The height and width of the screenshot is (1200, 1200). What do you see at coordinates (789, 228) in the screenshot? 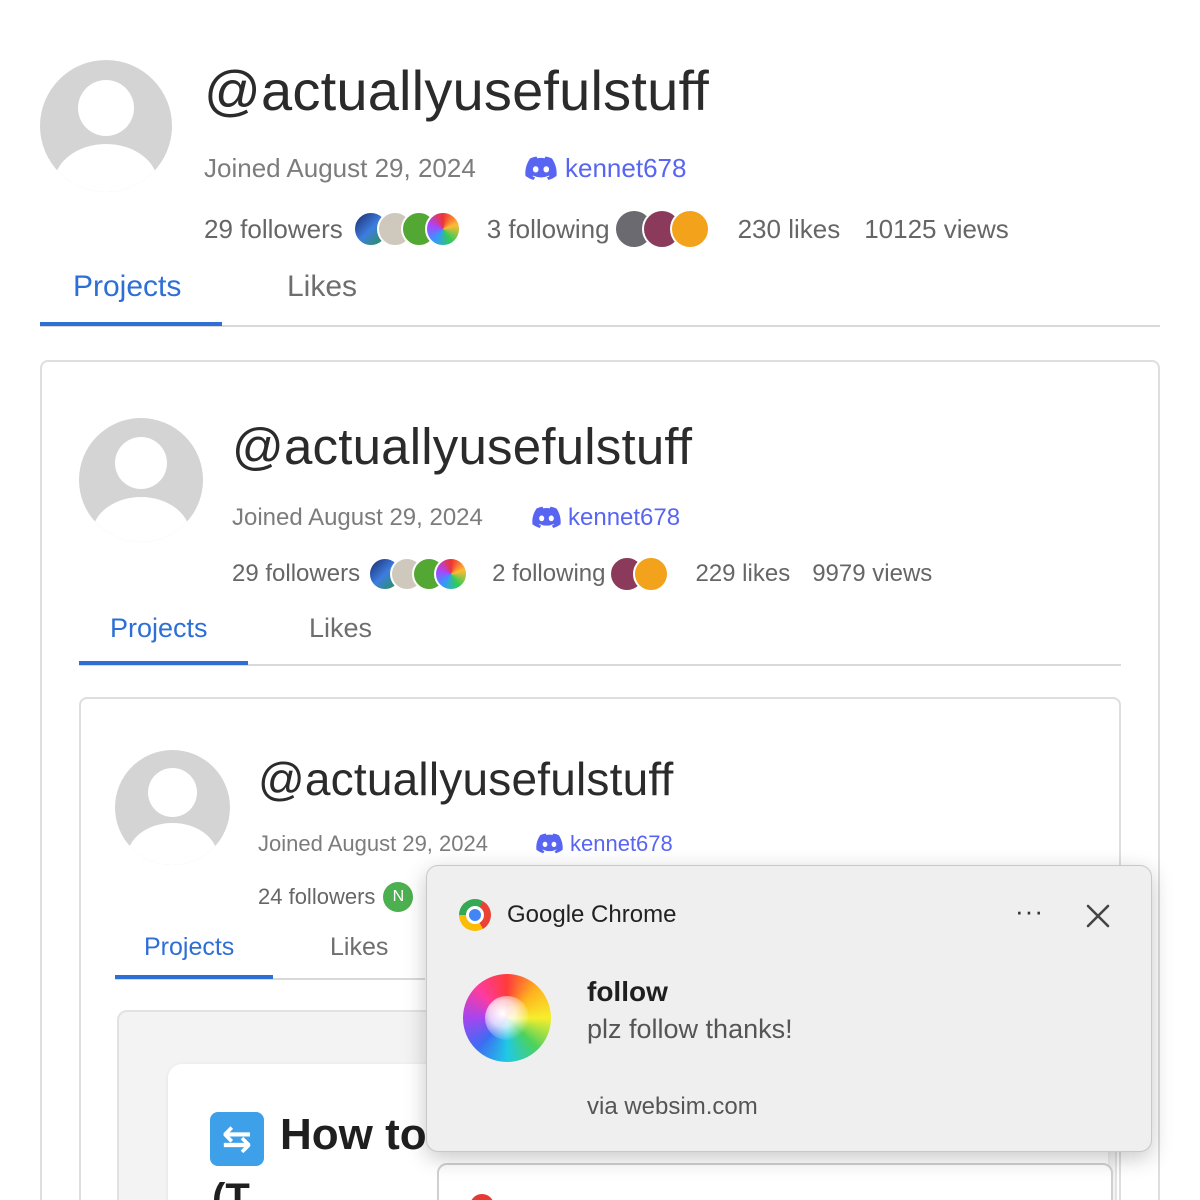
I see `likes-count: 230 likes` at bounding box center [789, 228].